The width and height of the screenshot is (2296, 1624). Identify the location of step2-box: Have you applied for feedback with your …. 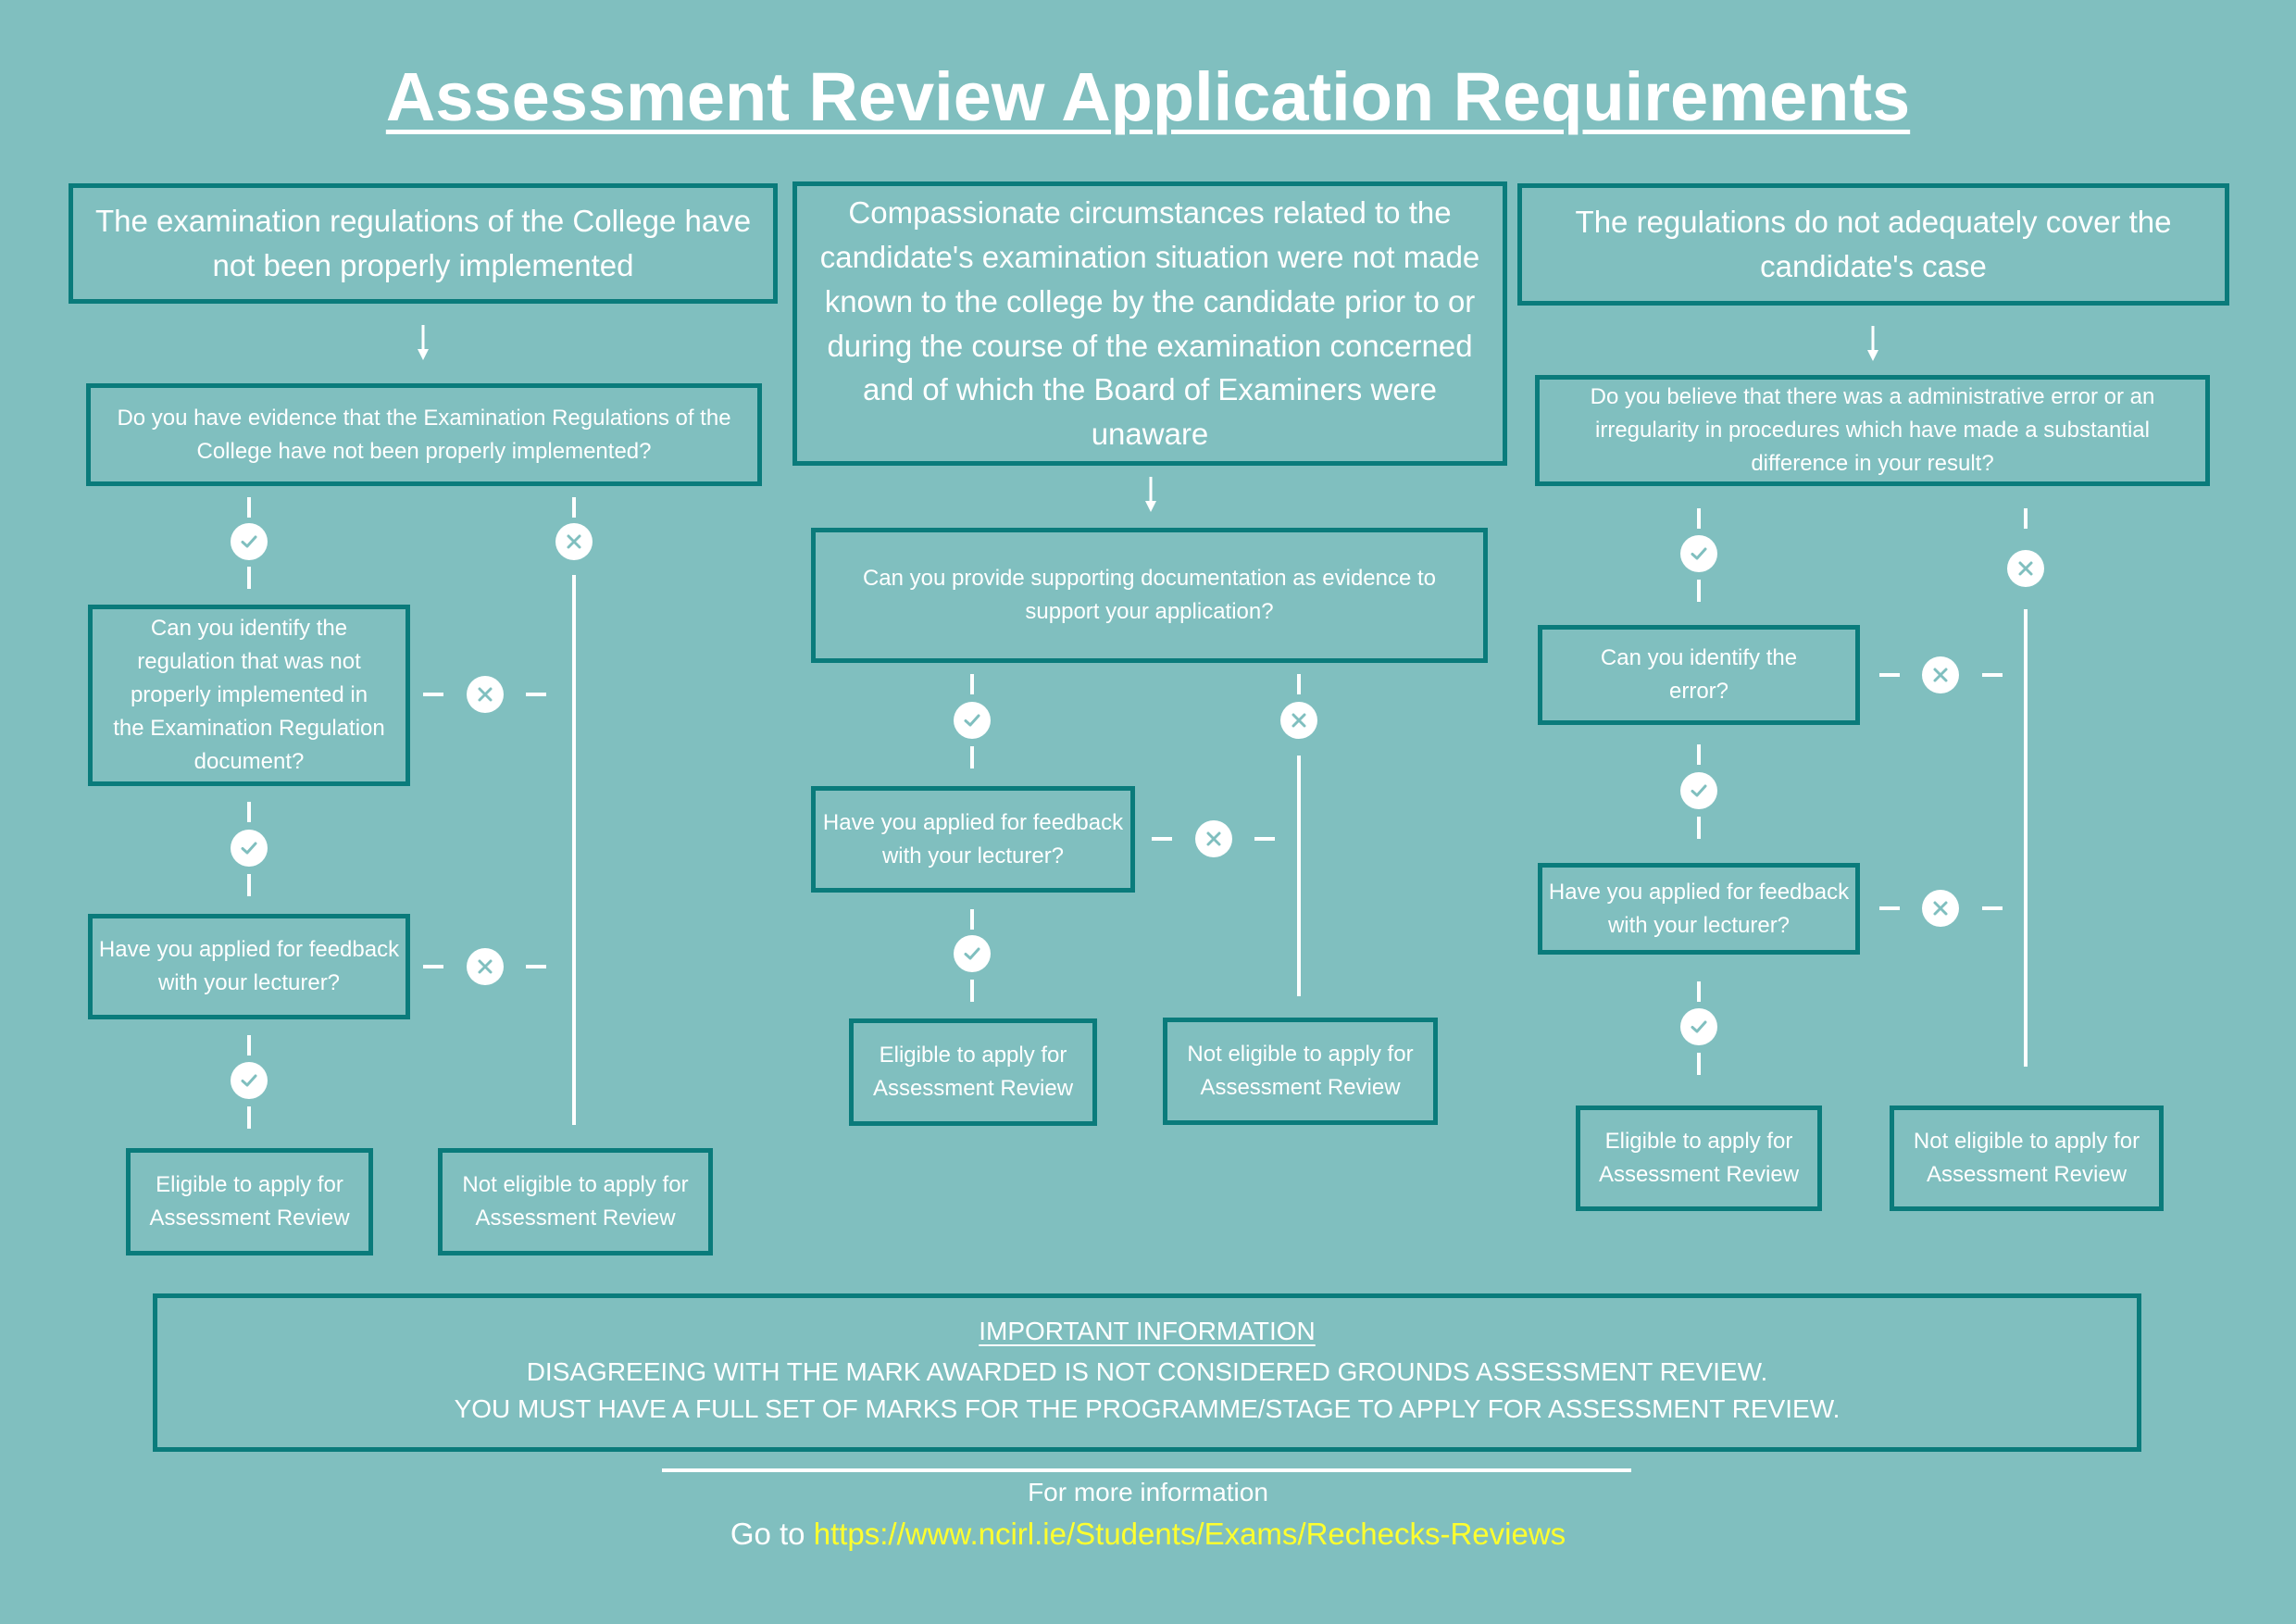
(973, 839).